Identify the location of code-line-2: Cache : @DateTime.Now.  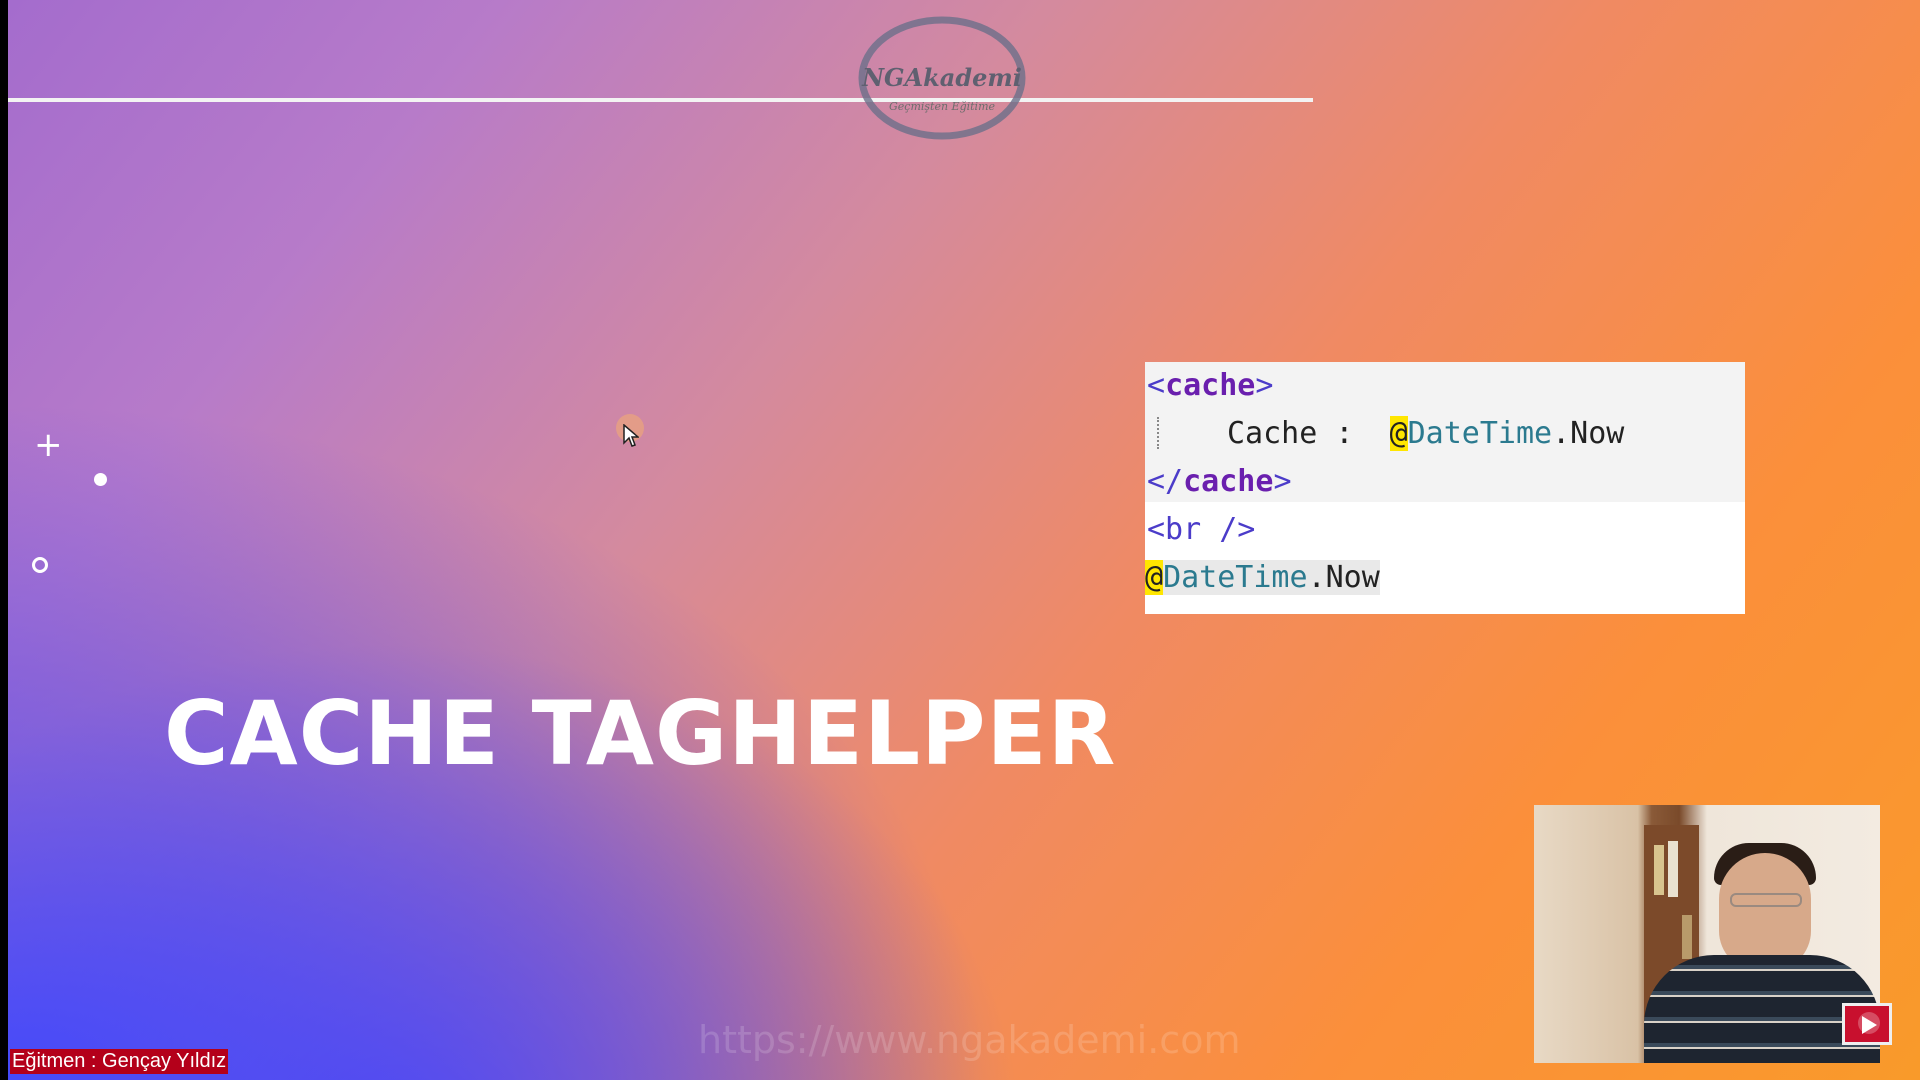
(1425, 434).